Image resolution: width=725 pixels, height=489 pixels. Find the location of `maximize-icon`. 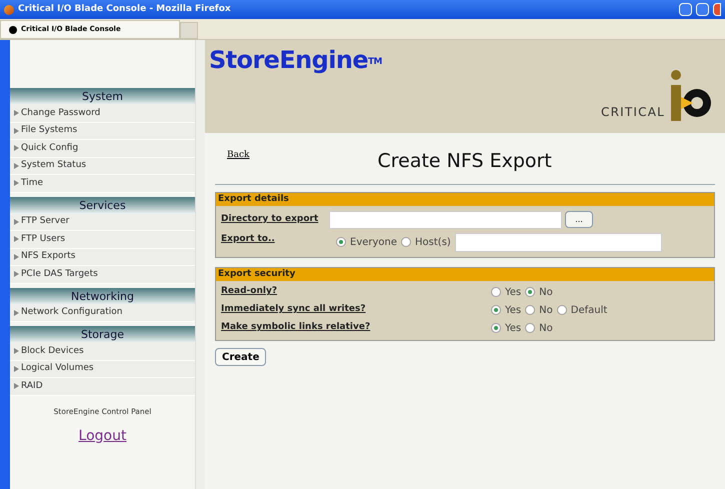

maximize-icon is located at coordinates (702, 9).